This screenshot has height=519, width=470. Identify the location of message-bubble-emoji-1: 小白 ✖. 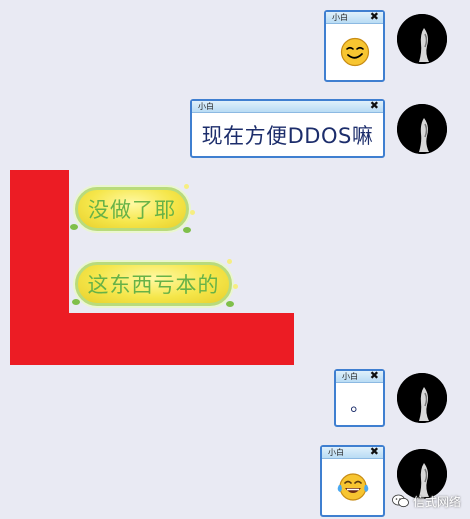
(354, 46).